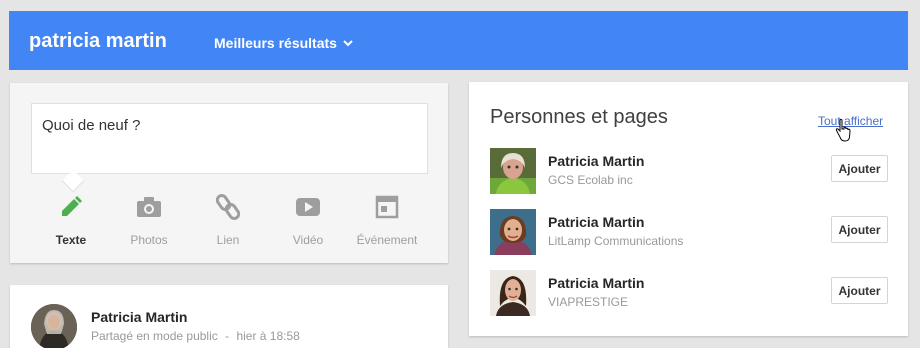 This screenshot has width=920, height=348. Describe the element at coordinates (308, 207) in the screenshot. I see `video-play-icon` at that location.